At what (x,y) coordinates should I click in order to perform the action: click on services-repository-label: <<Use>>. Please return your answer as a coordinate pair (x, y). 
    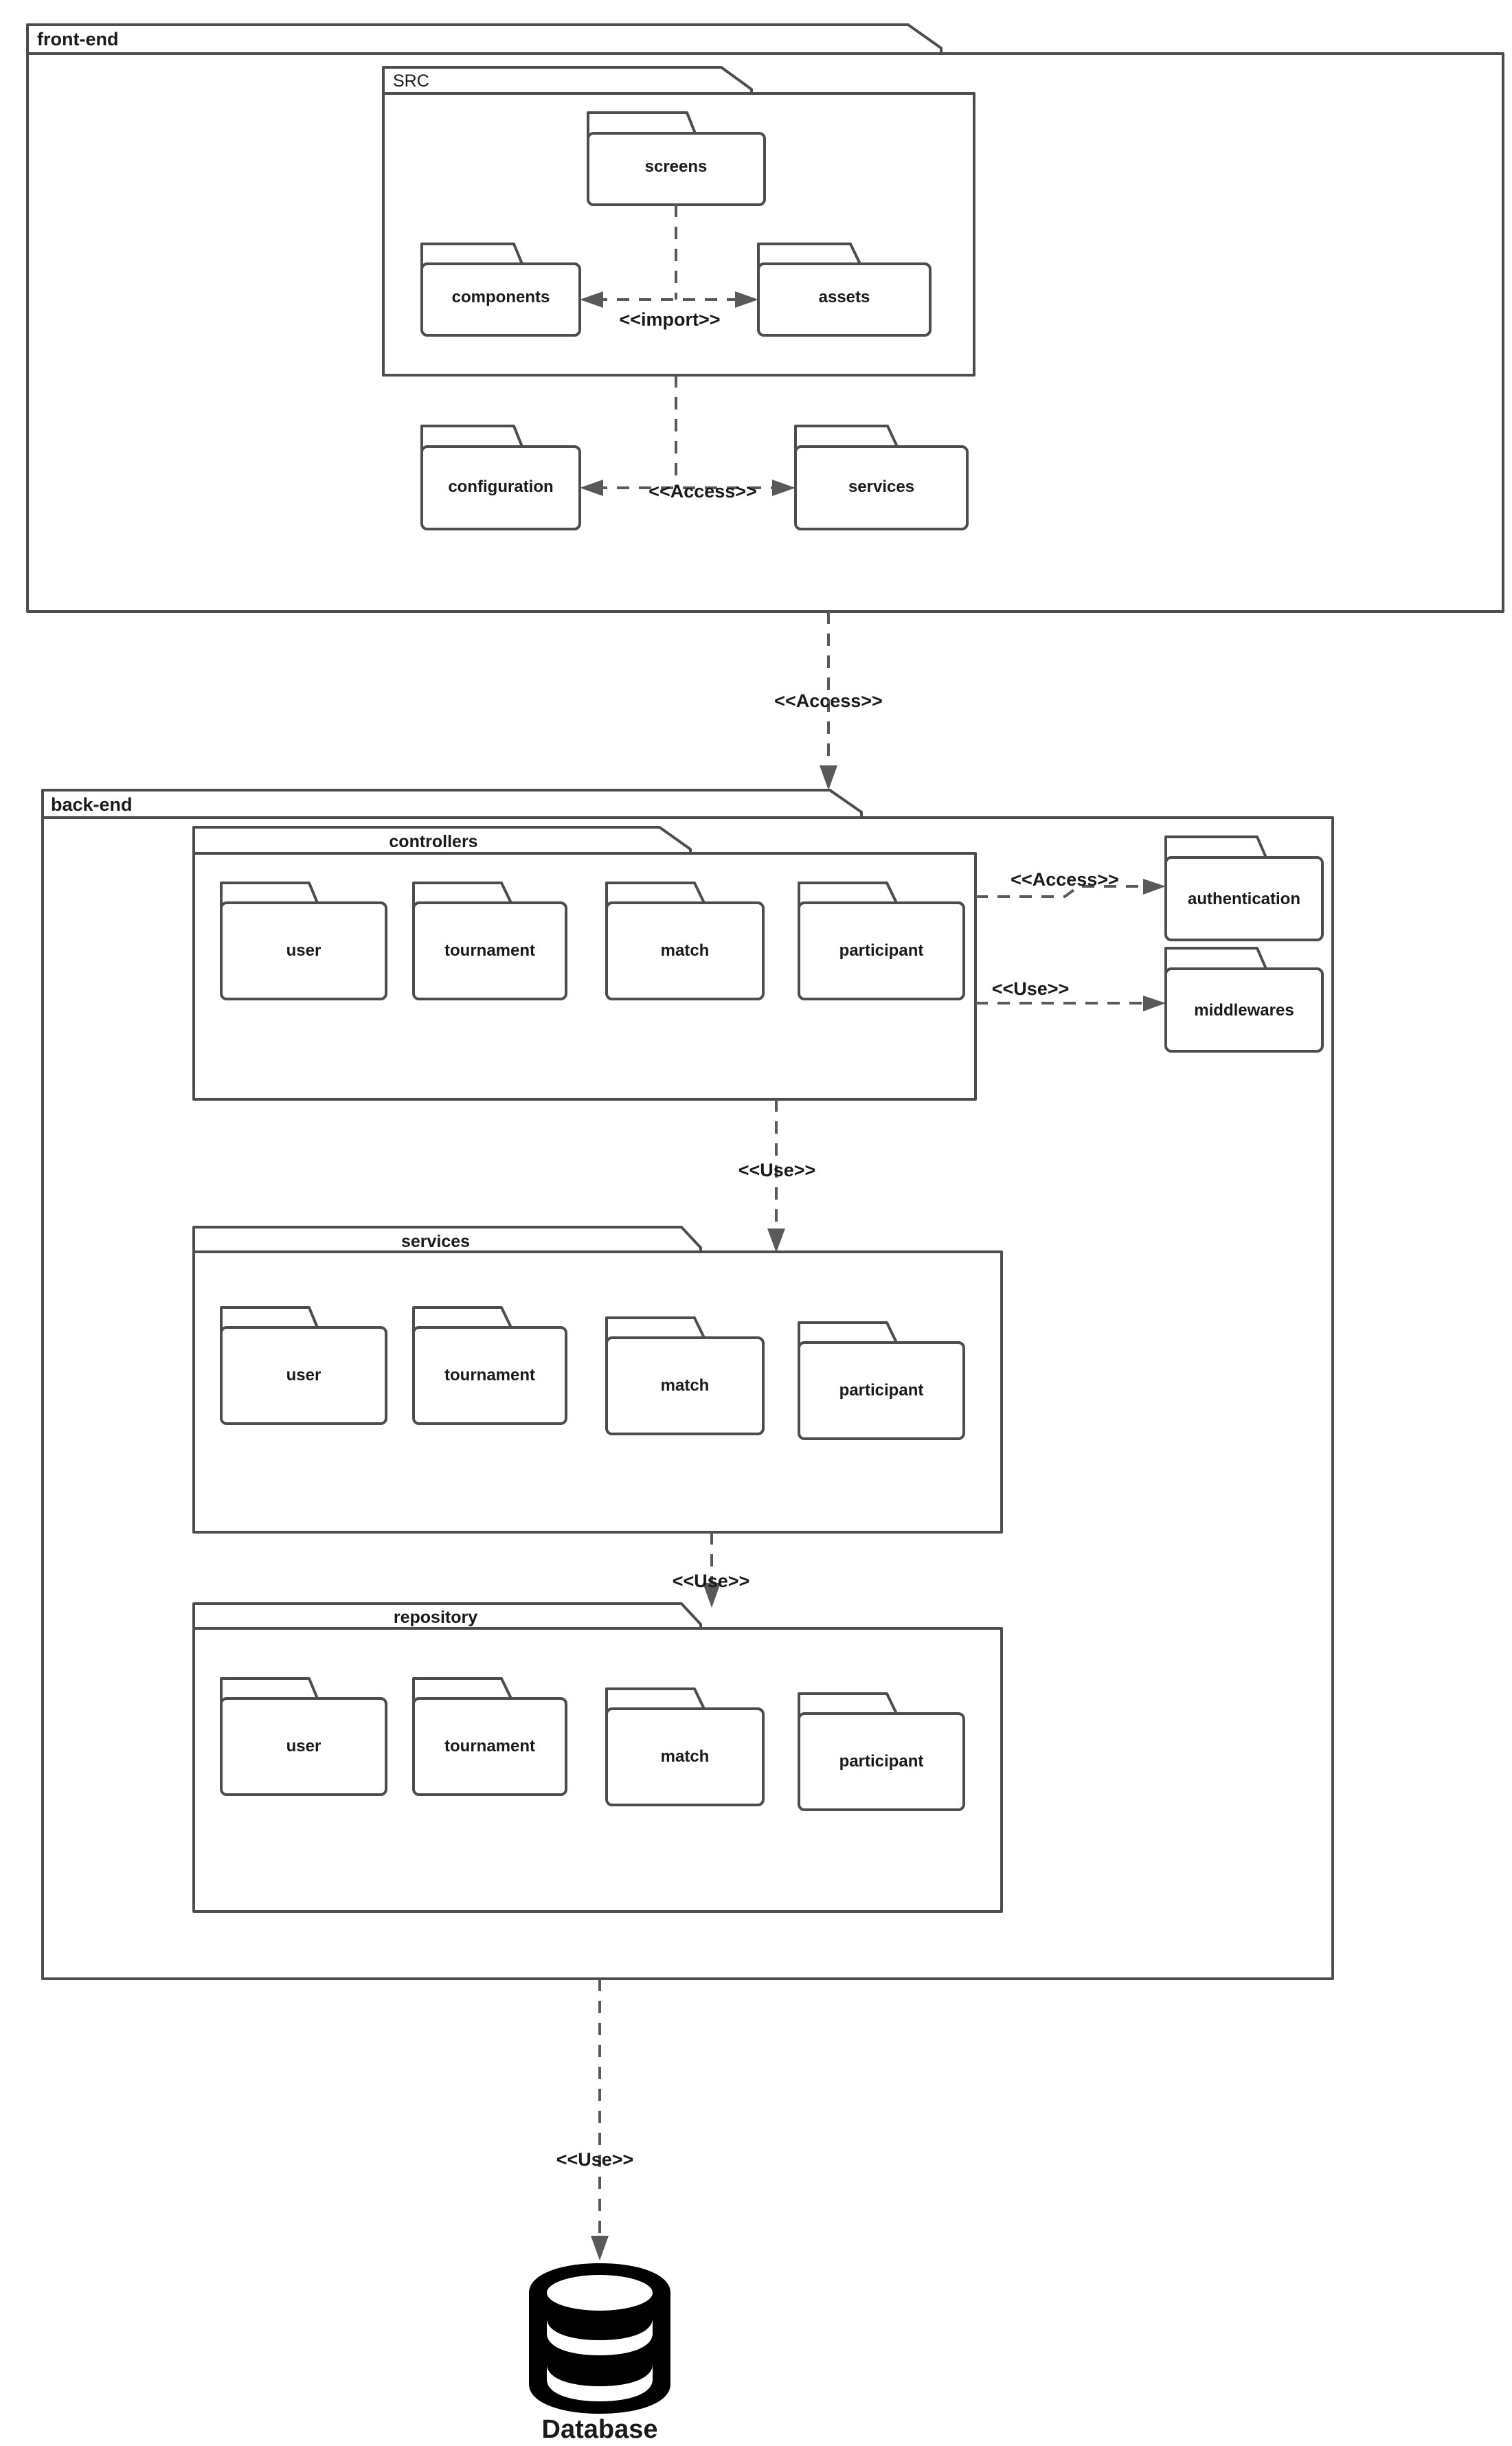
    Looking at the image, I should click on (711, 1581).